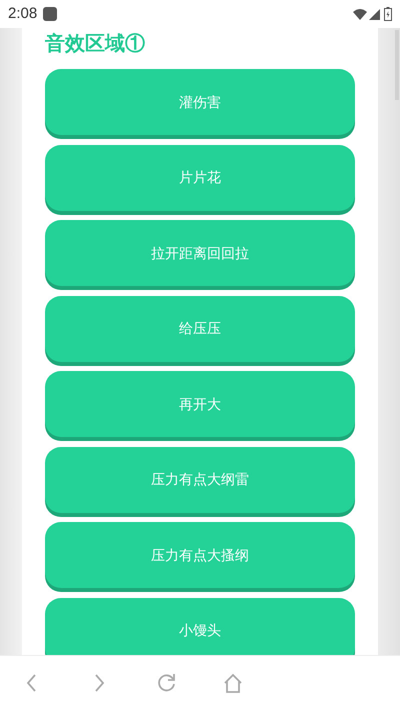 This screenshot has width=400, height=710. Describe the element at coordinates (200, 102) in the screenshot. I see `sound-button: 灌伤害` at that location.